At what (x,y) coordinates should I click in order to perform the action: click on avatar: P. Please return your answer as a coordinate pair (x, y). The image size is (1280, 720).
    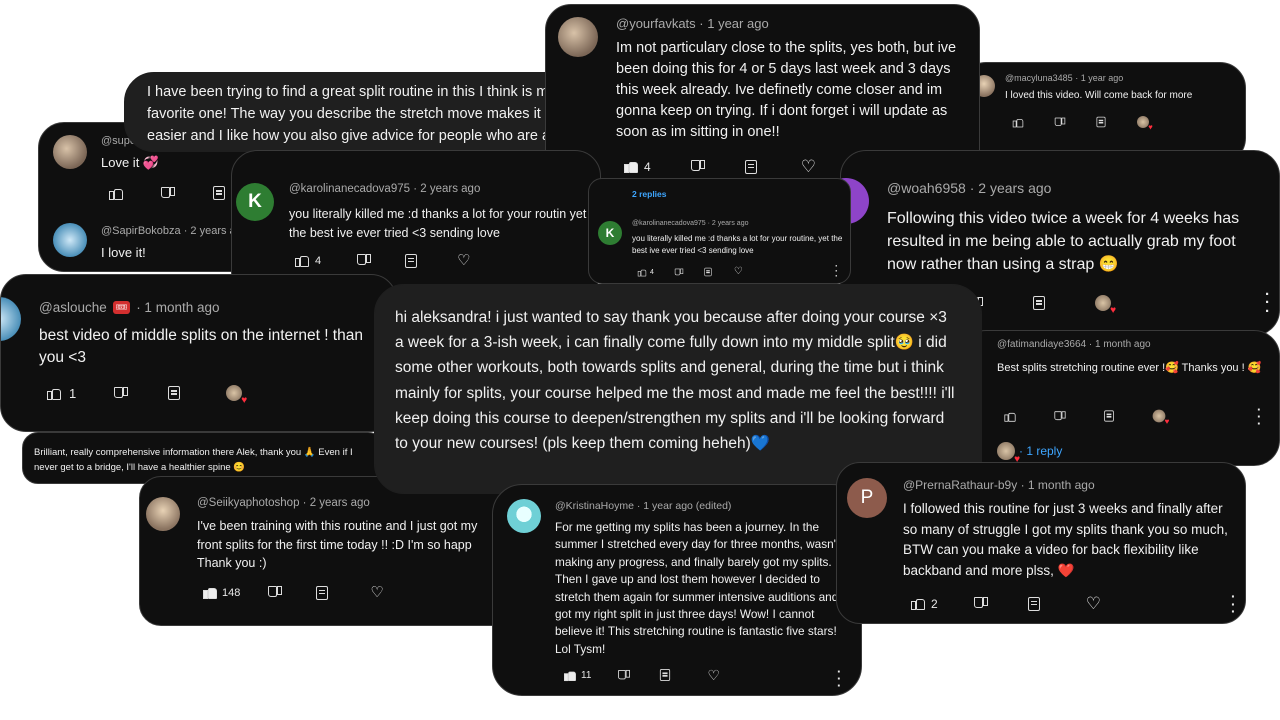
    Looking at the image, I should click on (867, 498).